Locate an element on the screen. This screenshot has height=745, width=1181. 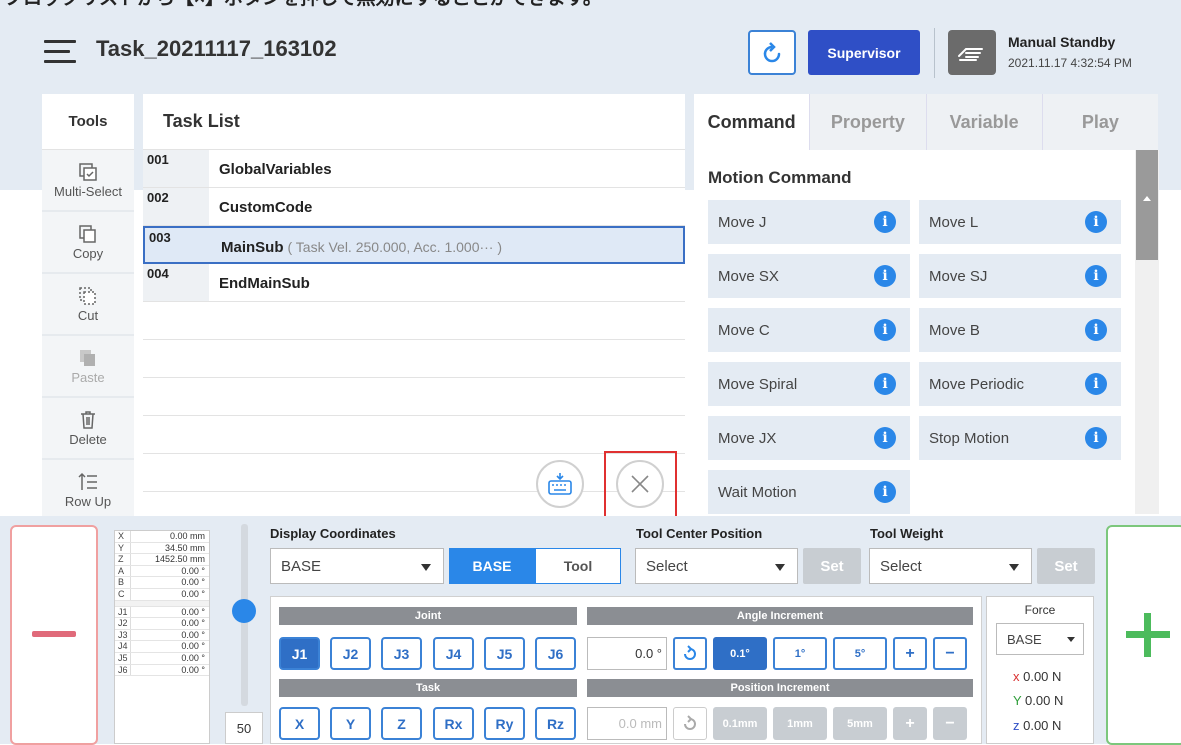
cmd-move-periodic: Move Periodic i is located at coordinates (1020, 384).